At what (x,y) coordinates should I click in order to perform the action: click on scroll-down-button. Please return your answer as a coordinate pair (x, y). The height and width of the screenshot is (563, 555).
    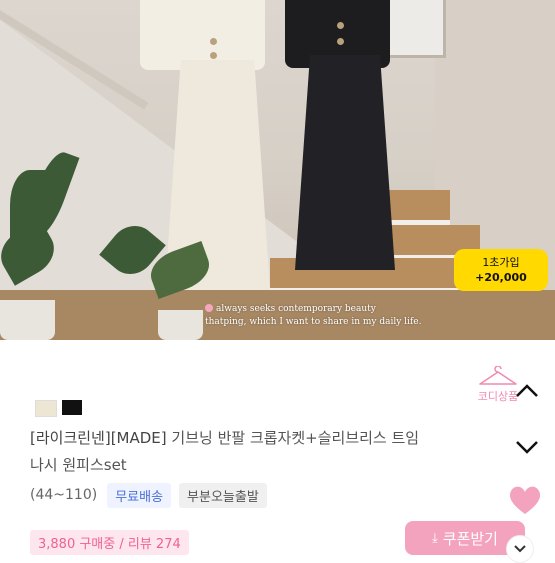
    Looking at the image, I should click on (520, 549).